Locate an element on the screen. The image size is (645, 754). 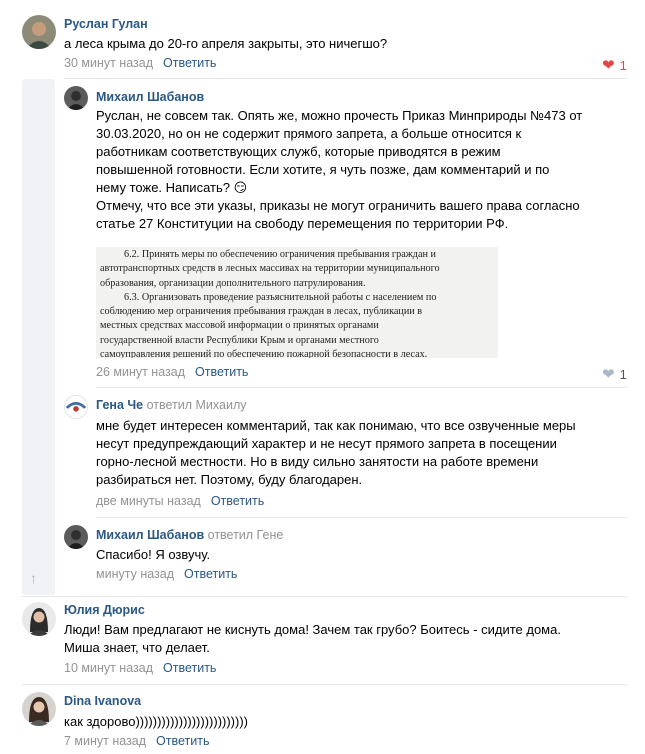
comment-time: 7 минут назад is located at coordinates (105, 741).